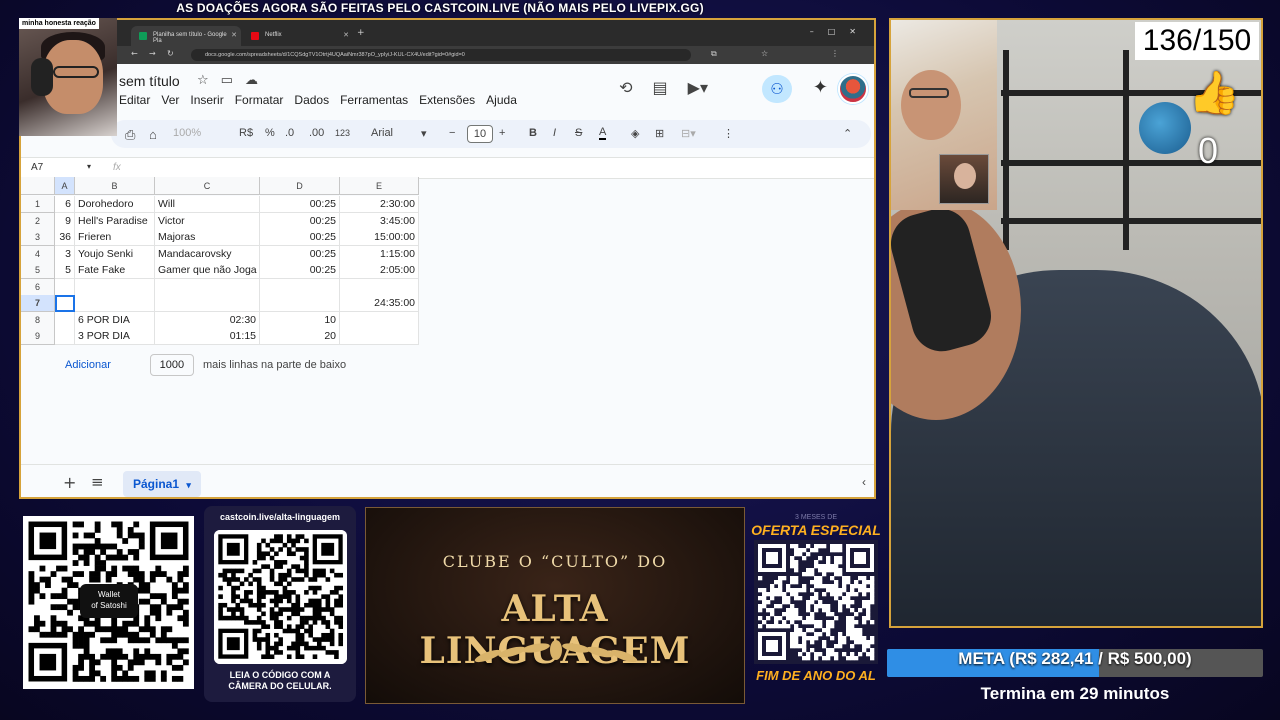  I want to click on explore-collapse-icon: ‹, so click(864, 482).